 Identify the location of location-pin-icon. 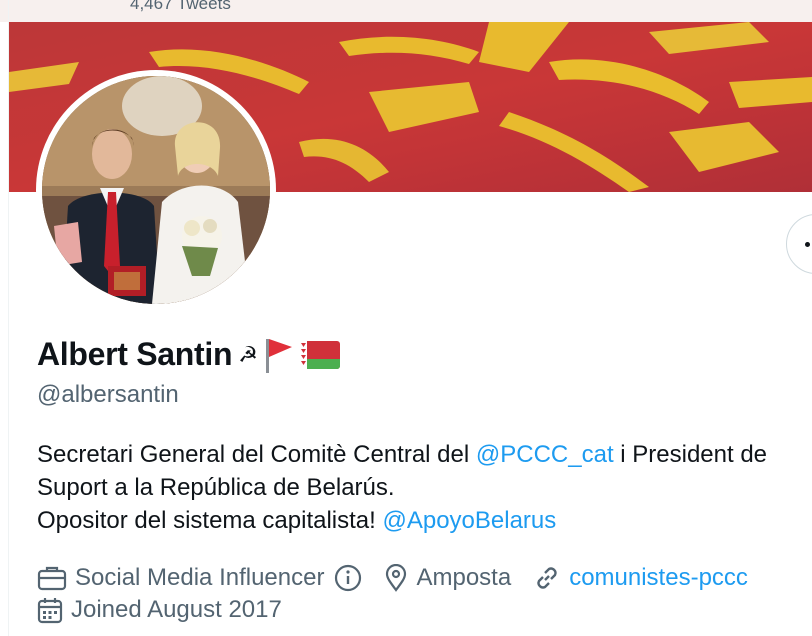
(396, 578).